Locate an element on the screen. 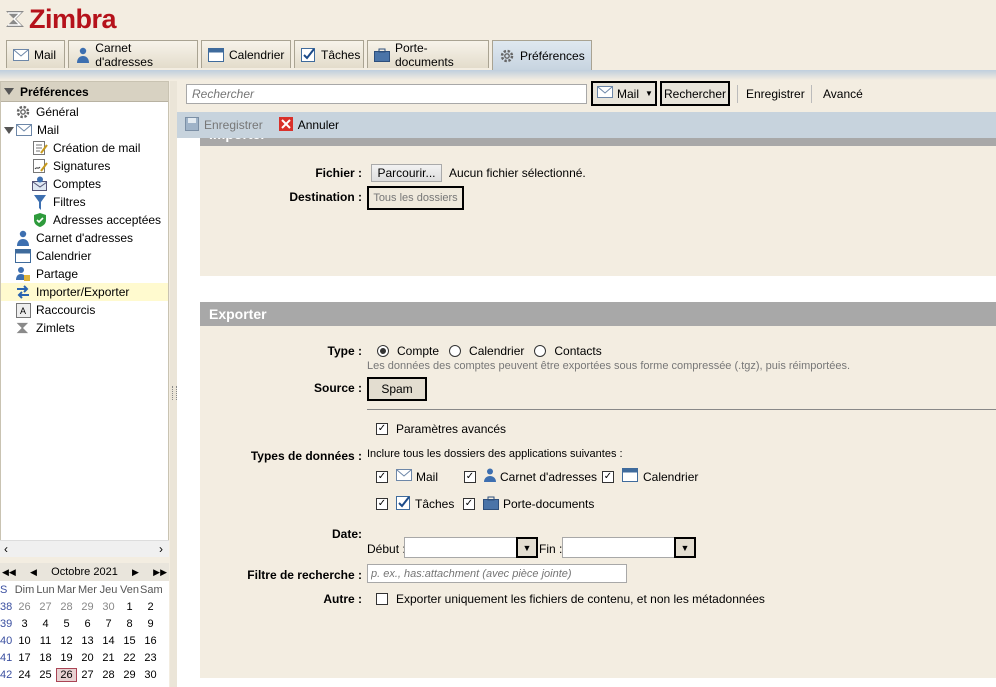 The width and height of the screenshot is (996, 687). mini-calendar-day: 18 is located at coordinates (45, 658).